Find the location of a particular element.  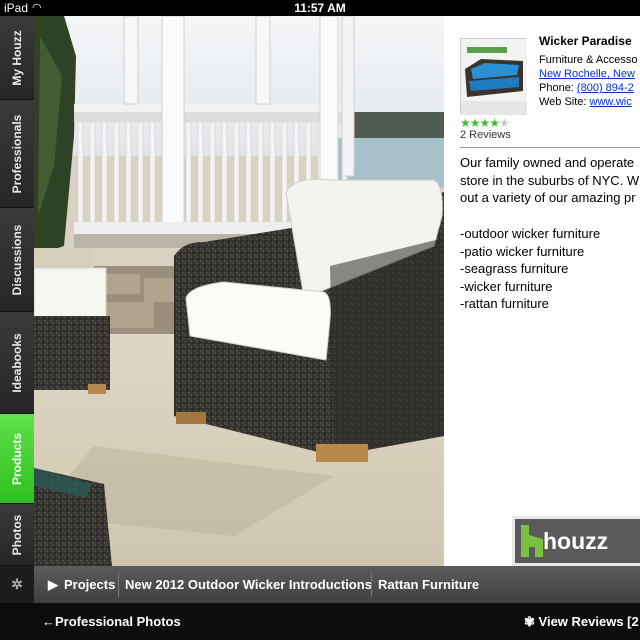

tab-label: My Houzz is located at coordinates (17, 57).